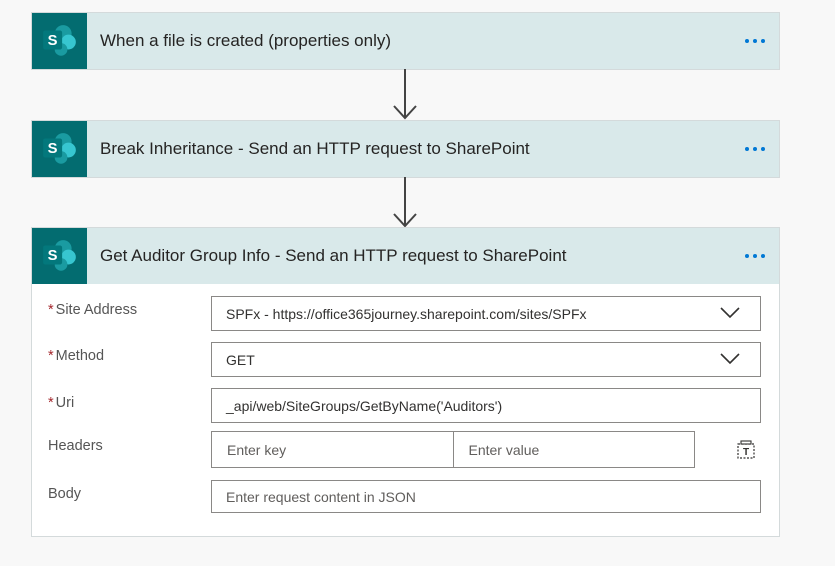 The height and width of the screenshot is (566, 835). What do you see at coordinates (332, 449) in the screenshot?
I see `header-key-input: Enter key` at bounding box center [332, 449].